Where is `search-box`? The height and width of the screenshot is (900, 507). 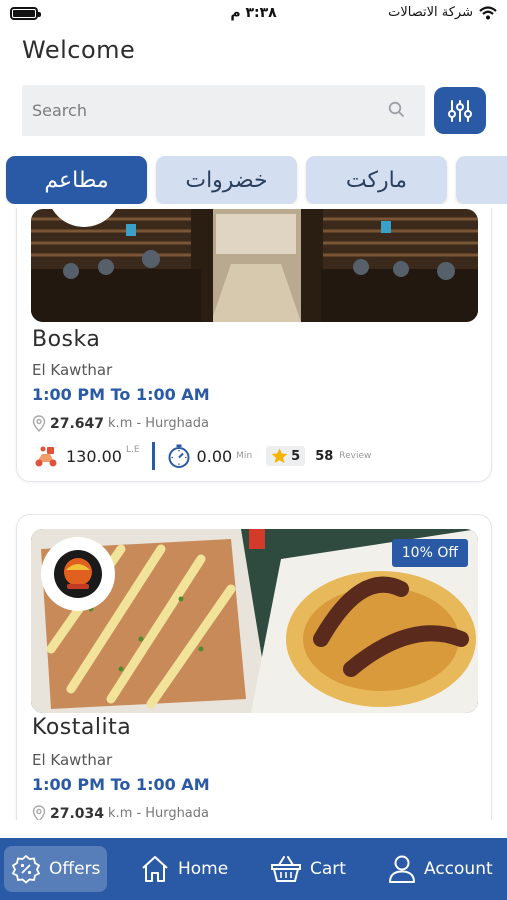
search-box is located at coordinates (223, 110).